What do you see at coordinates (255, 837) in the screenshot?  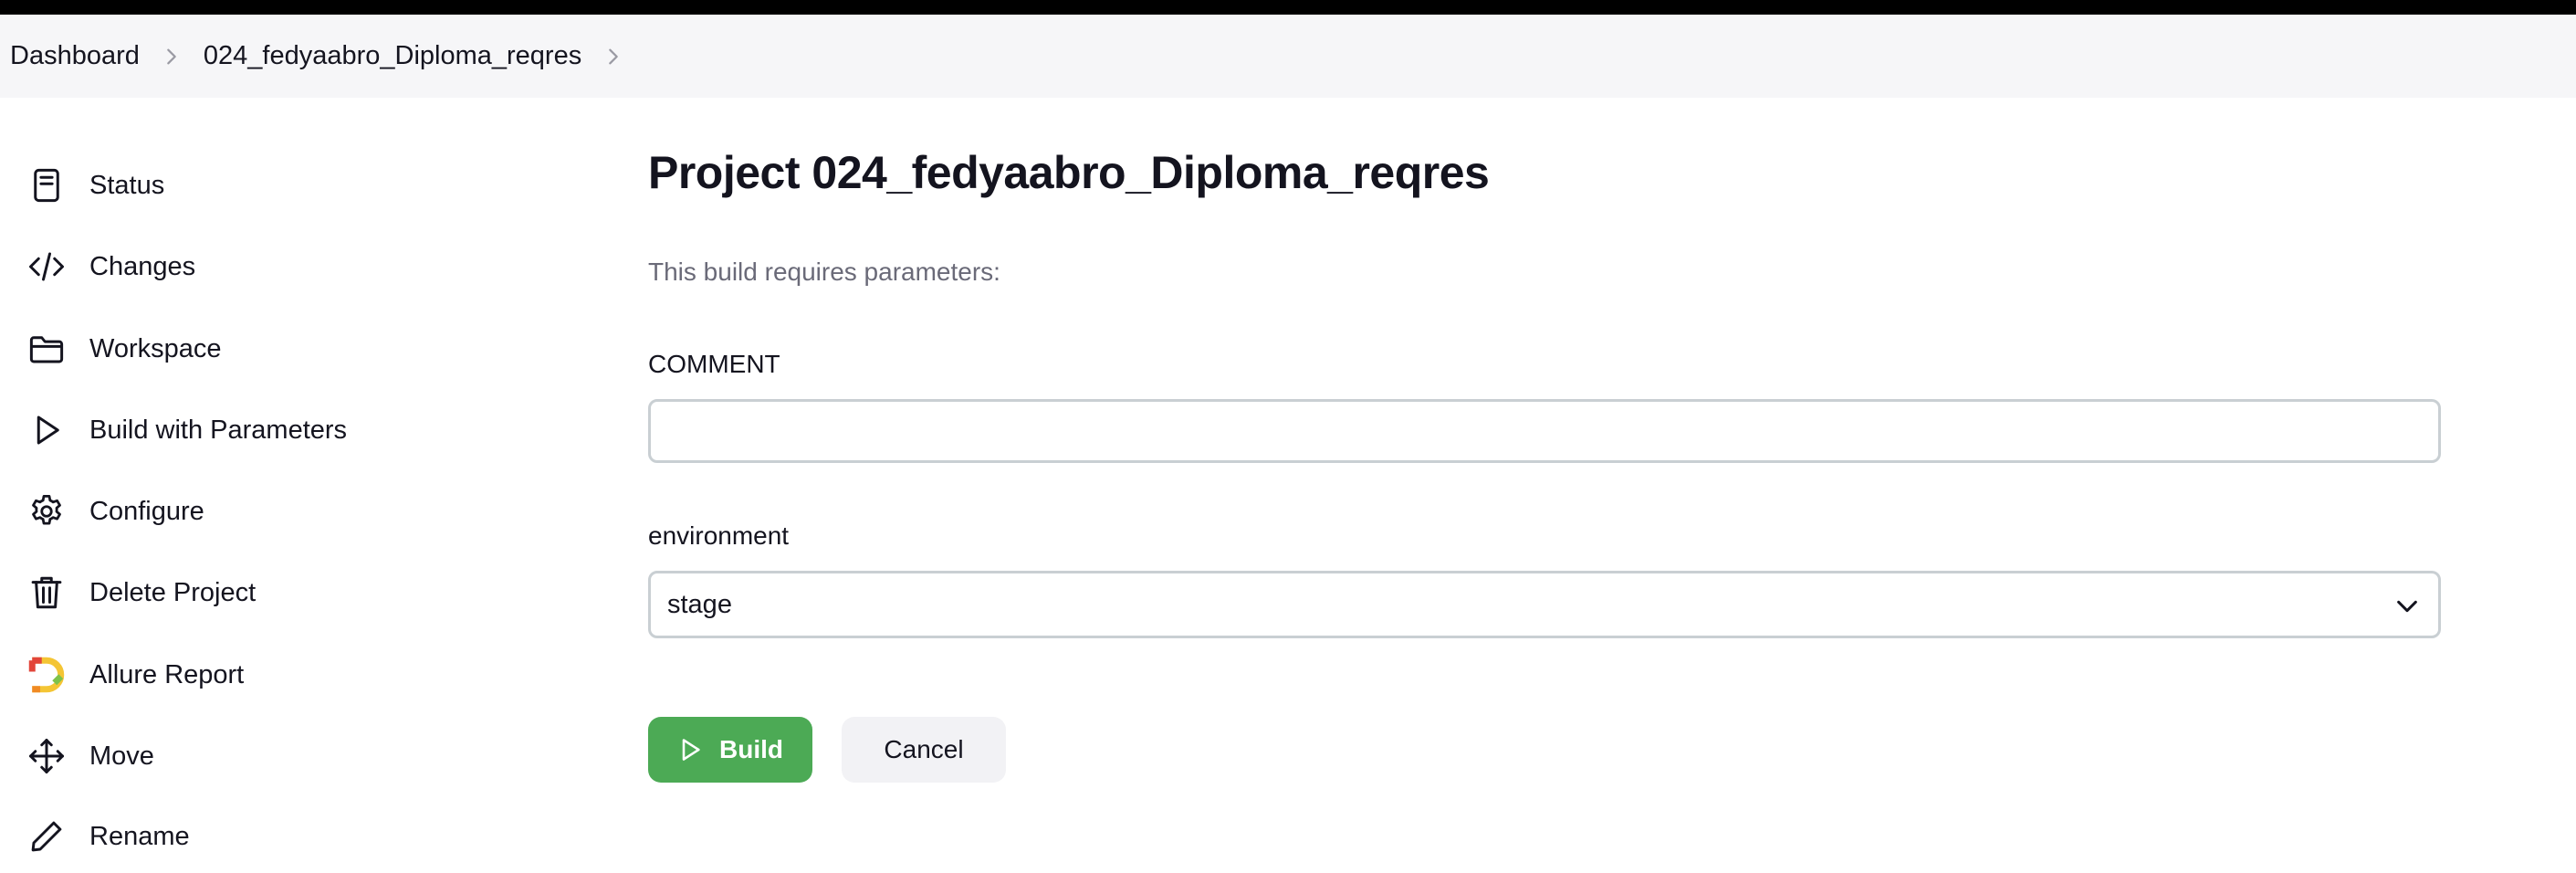 I see `sidebar-item-rename: Rename` at bounding box center [255, 837].